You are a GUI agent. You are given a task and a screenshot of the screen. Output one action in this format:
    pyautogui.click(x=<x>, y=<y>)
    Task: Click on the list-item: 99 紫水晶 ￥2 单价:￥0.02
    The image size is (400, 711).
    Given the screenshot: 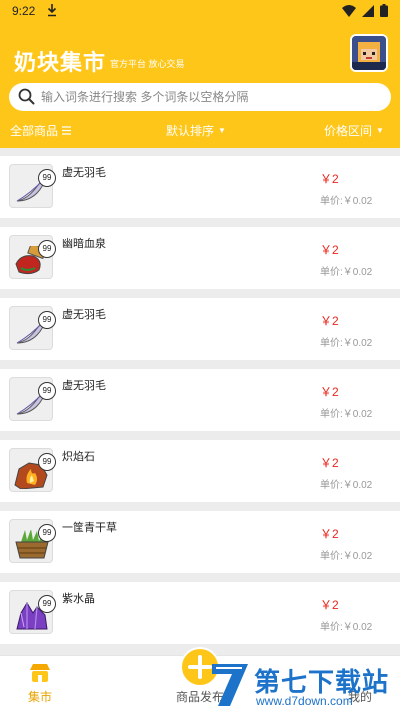 What is the action you would take?
    pyautogui.click(x=200, y=613)
    